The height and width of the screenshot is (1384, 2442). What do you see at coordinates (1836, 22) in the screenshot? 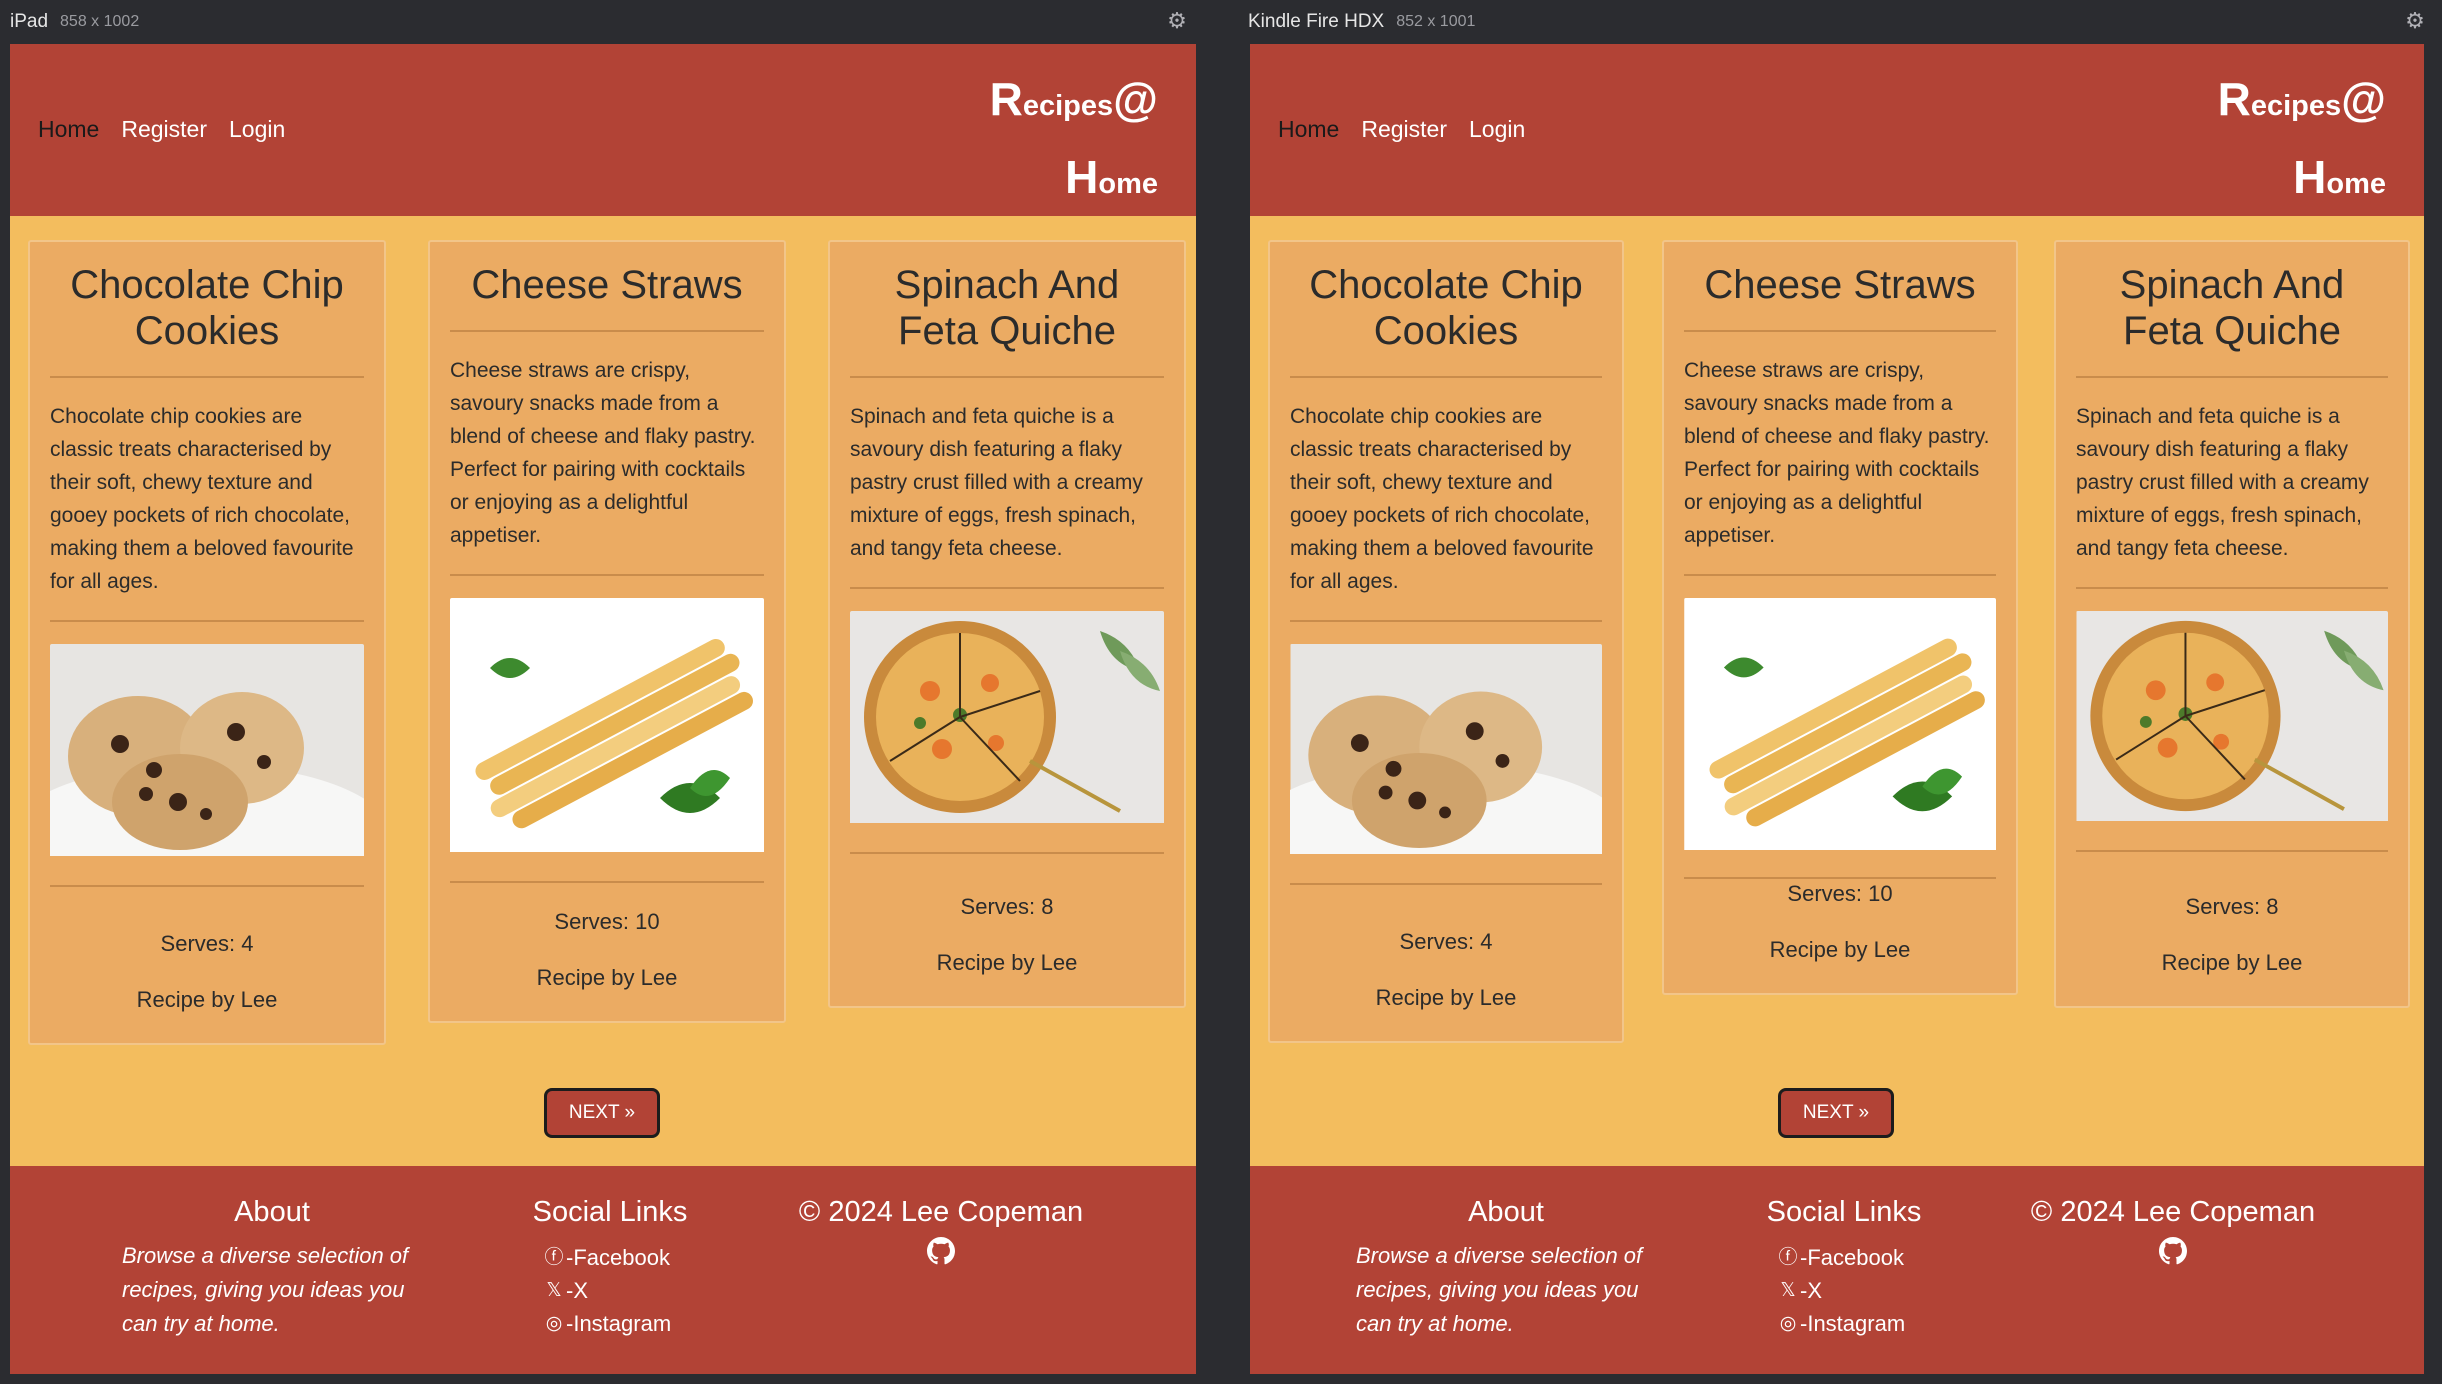
I see `device-toolbar: Kindle Fire HDX 852 x 1001 ⚙` at bounding box center [1836, 22].